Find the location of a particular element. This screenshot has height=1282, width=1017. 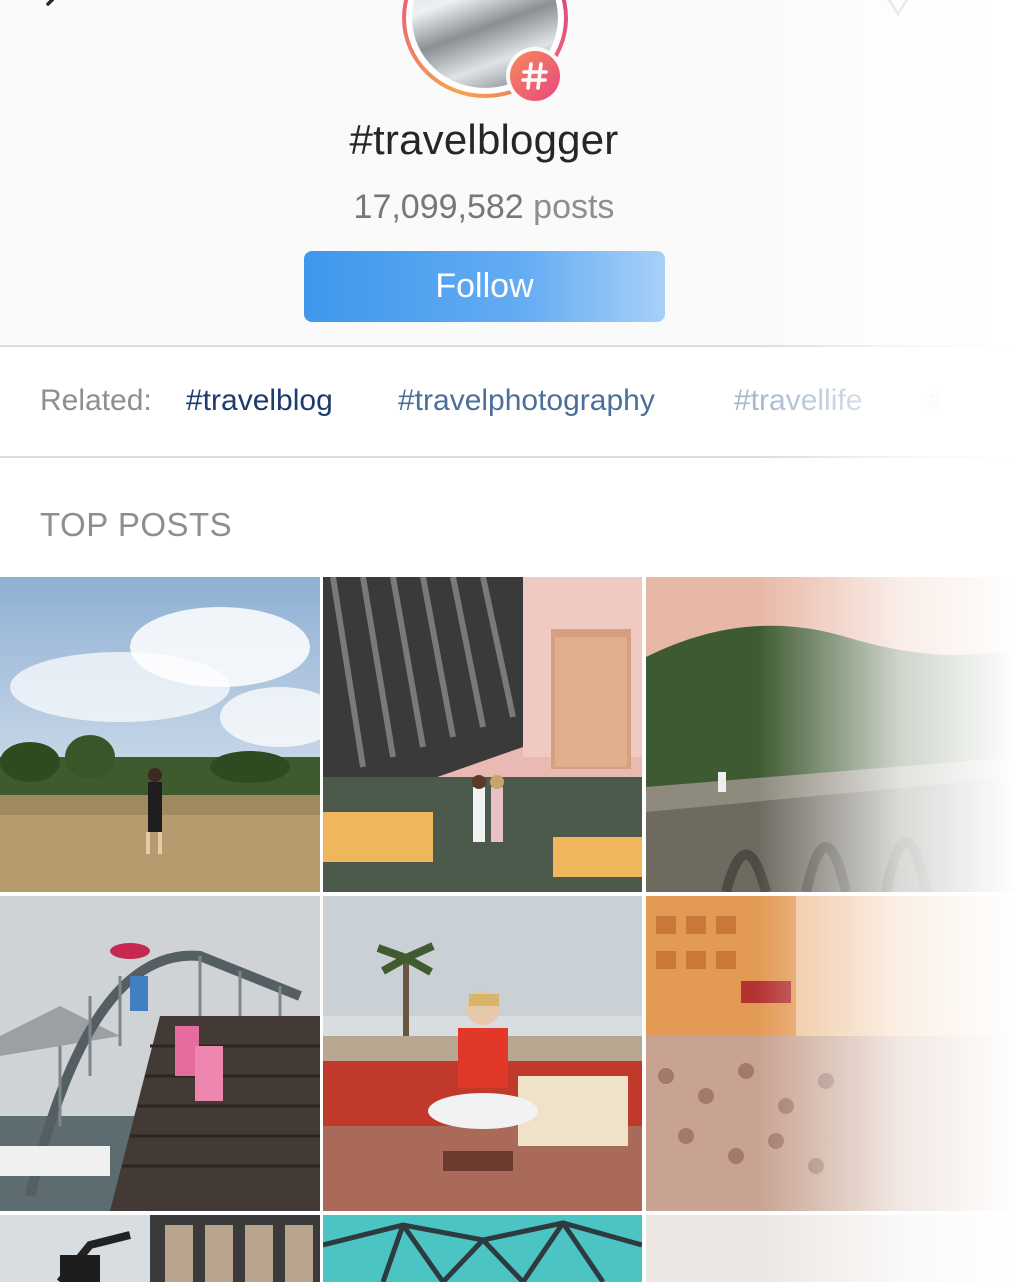

related-divider is located at coordinates (508, 457).